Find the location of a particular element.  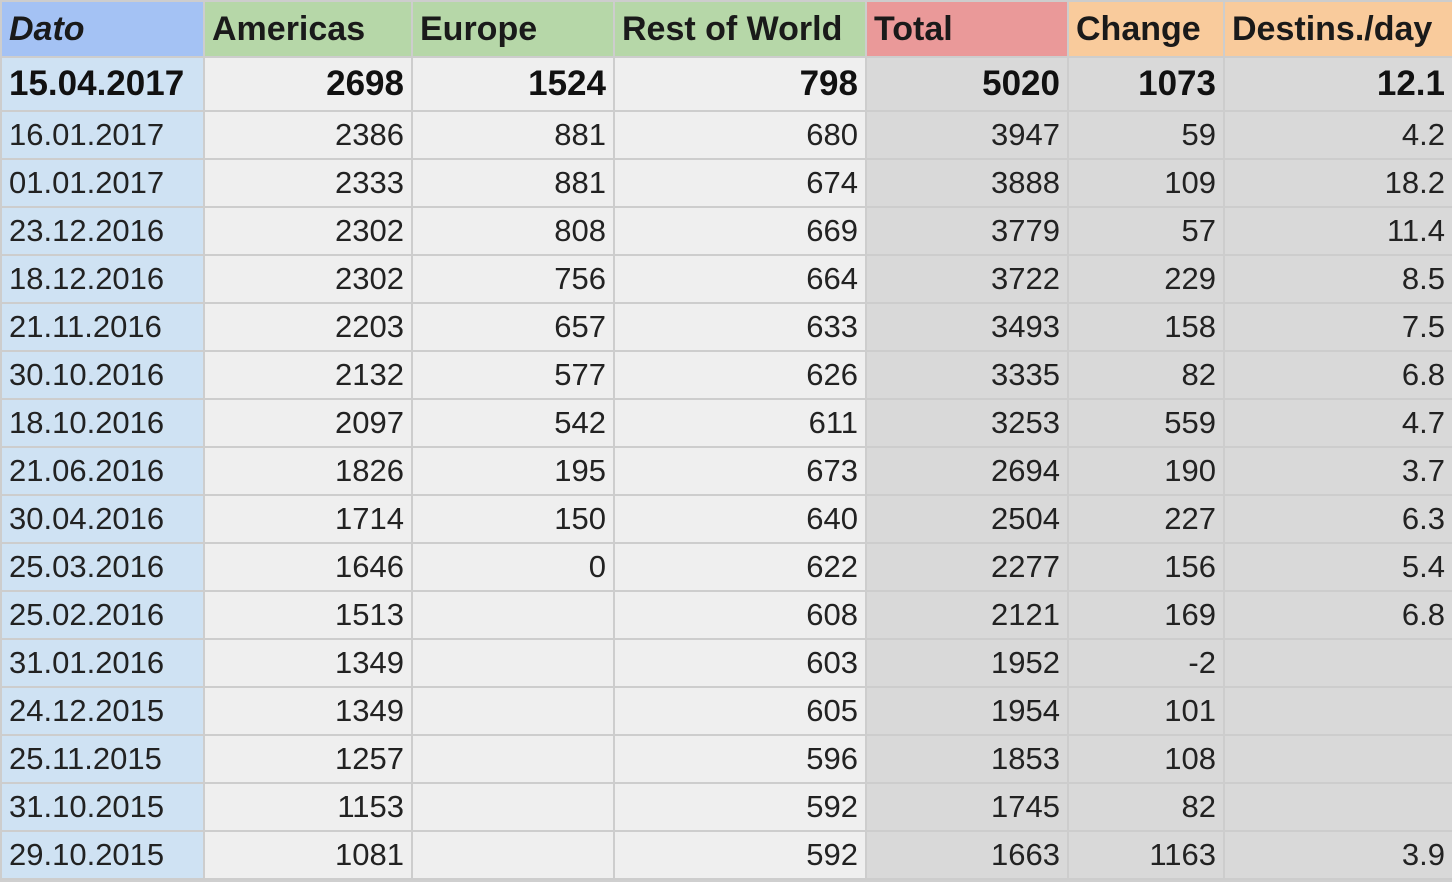

cell-total: 2504 is located at coordinates (967, 519).